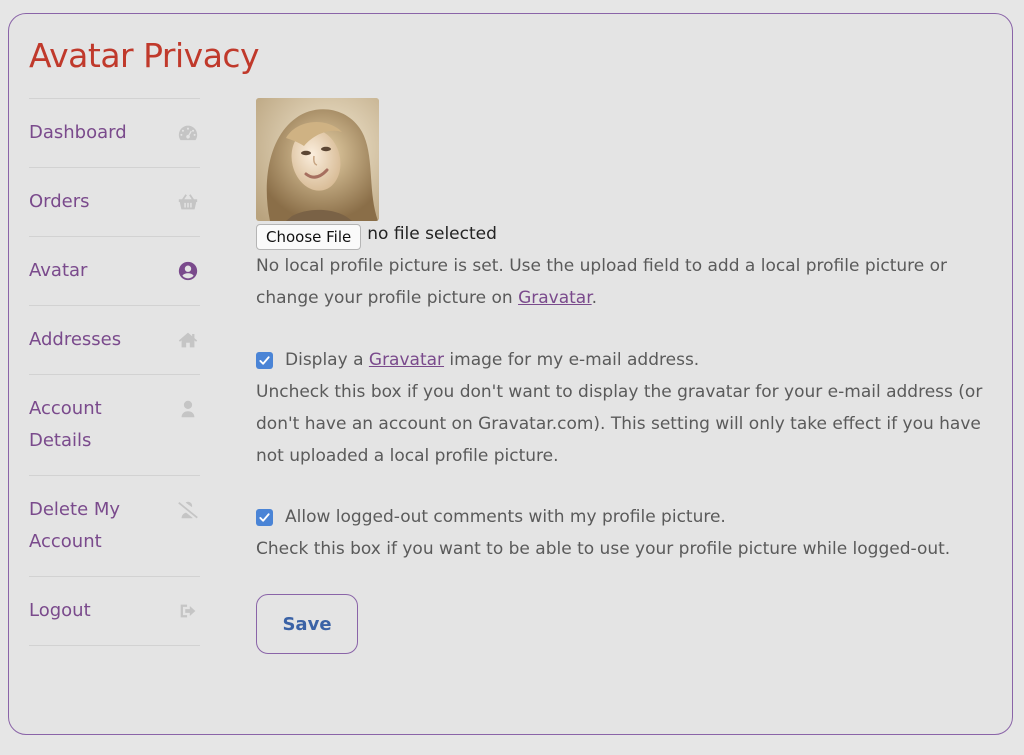 The image size is (1024, 755). What do you see at coordinates (317, 159) in the screenshot?
I see `avatar-image` at bounding box center [317, 159].